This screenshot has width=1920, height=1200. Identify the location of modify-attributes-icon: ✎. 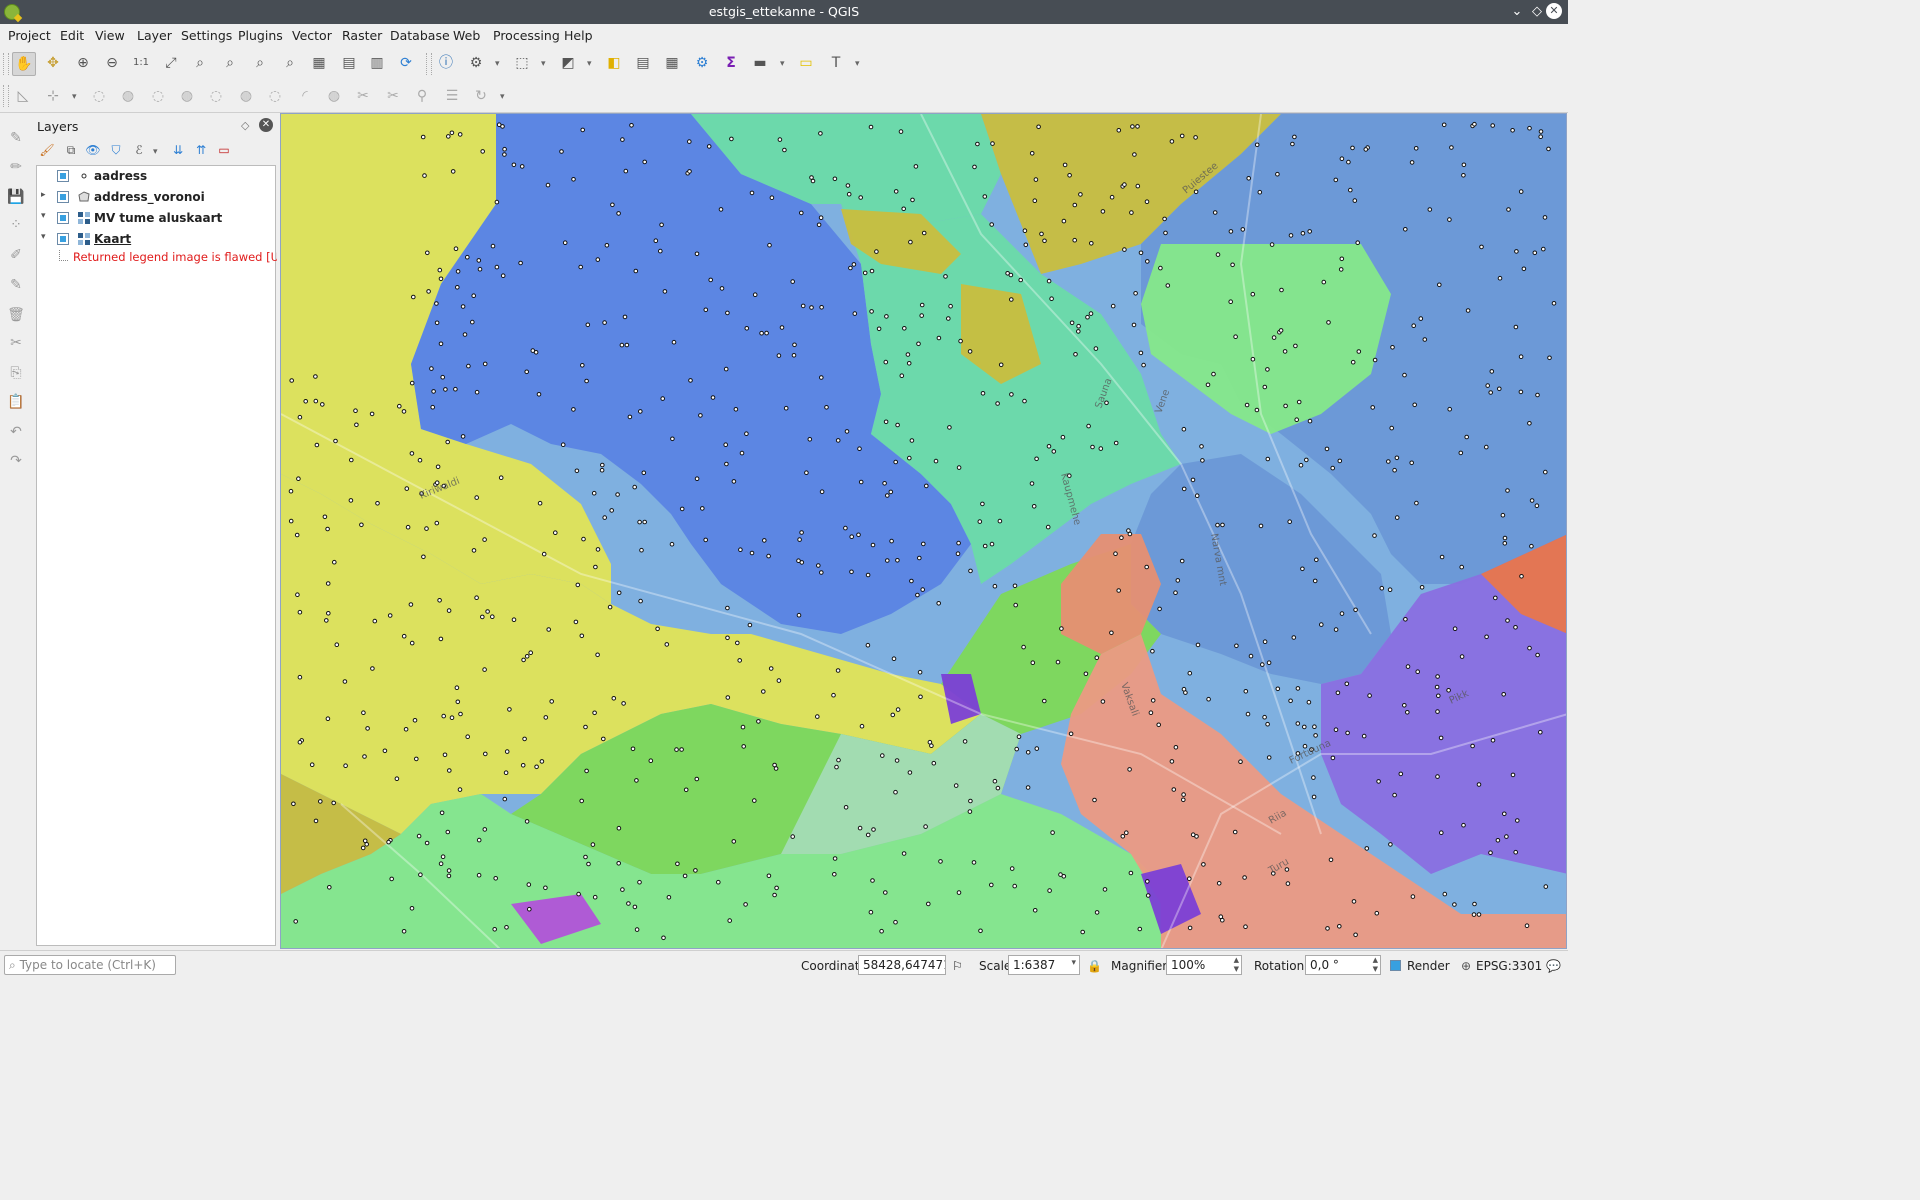
(16, 285).